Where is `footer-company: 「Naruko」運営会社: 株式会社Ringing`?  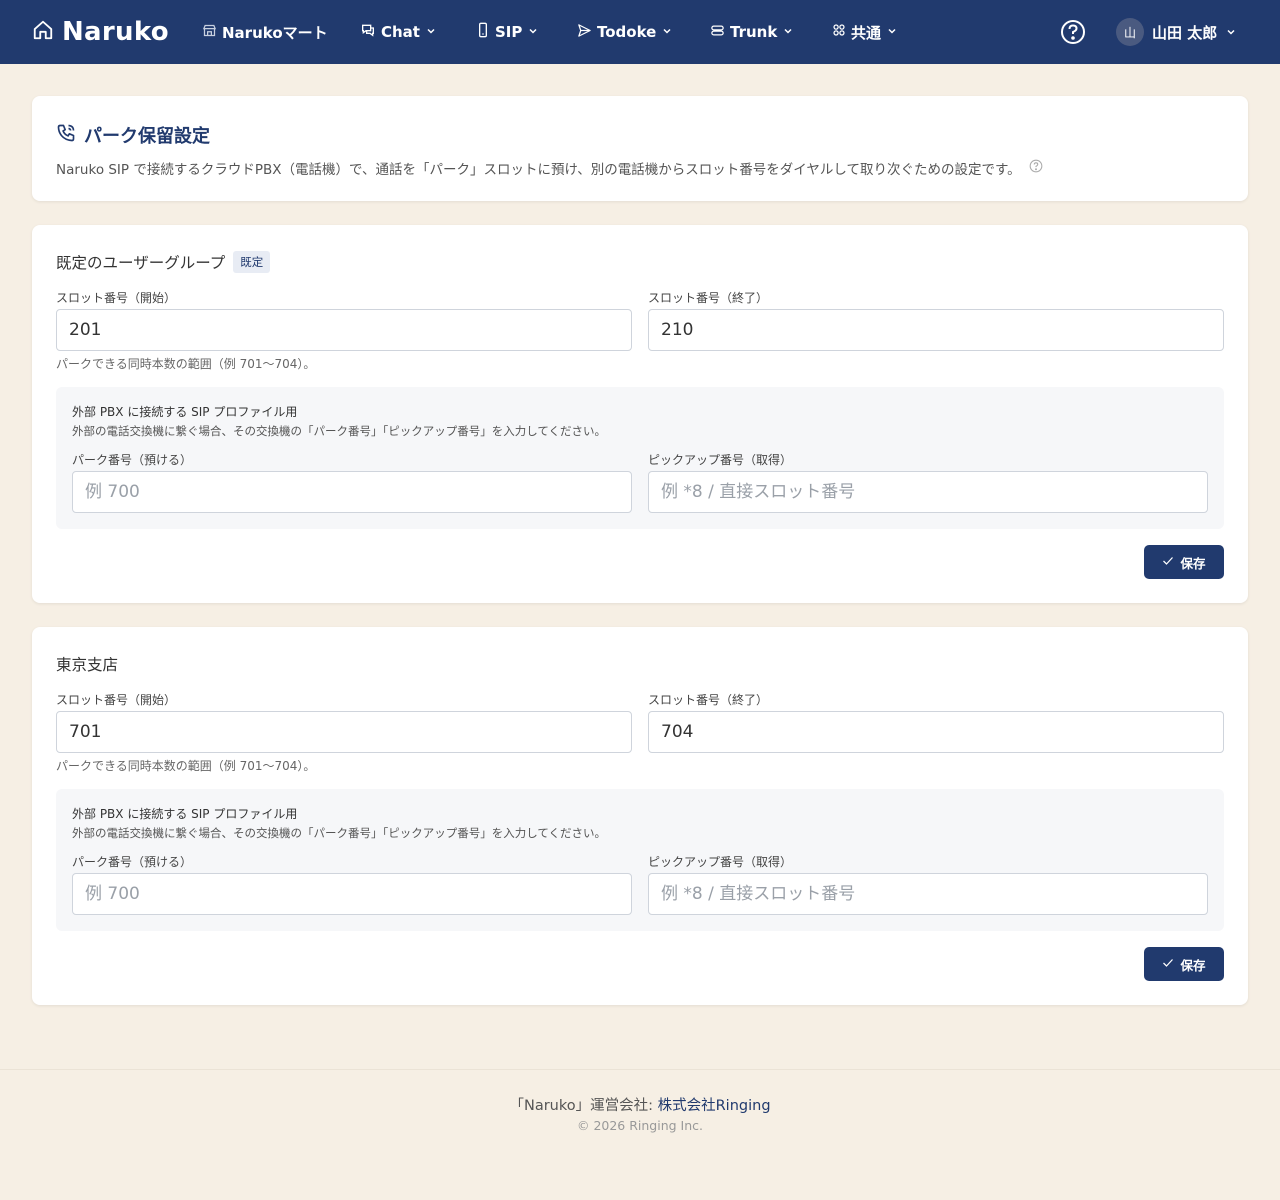
footer-company: 「Naruko」運営会社: 株式会社Ringing is located at coordinates (640, 1104).